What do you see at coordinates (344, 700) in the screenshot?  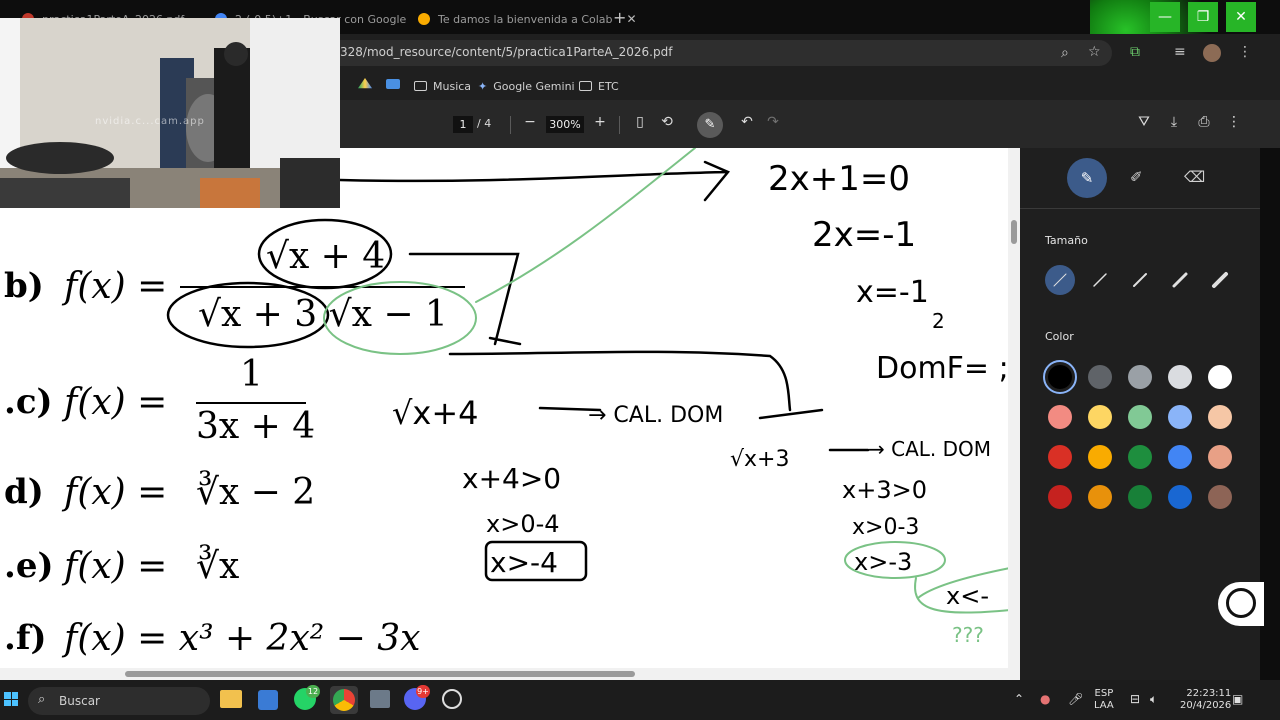 I see `chrome-icon` at bounding box center [344, 700].